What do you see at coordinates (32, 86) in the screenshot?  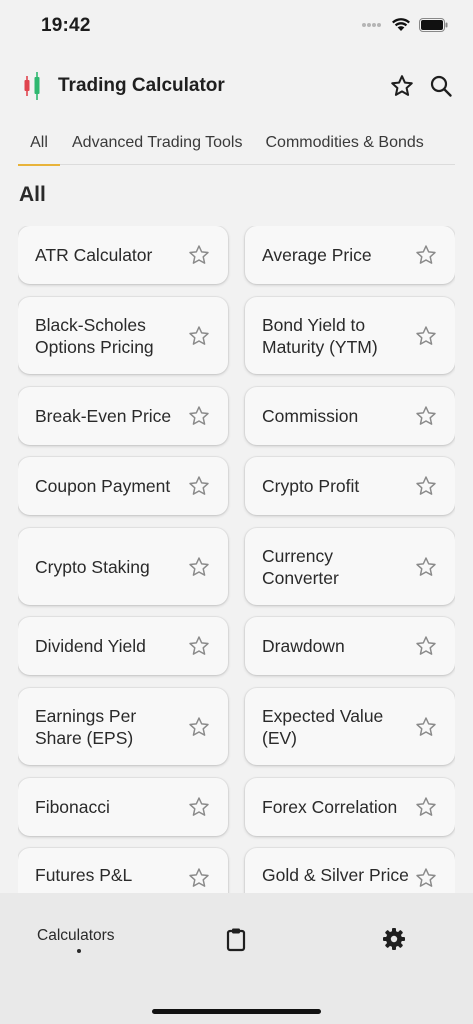 I see `candlestick-logo-icon` at bounding box center [32, 86].